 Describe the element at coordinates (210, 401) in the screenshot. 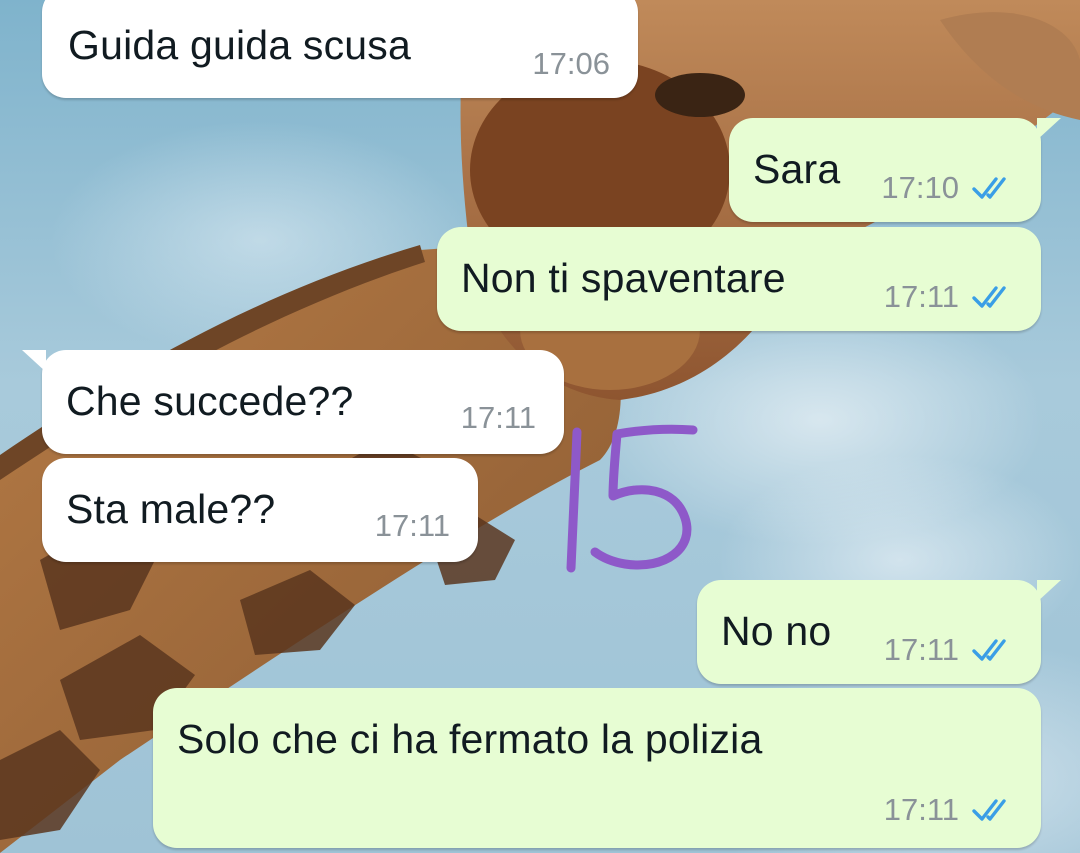

I see `message-text: Che succede??` at that location.